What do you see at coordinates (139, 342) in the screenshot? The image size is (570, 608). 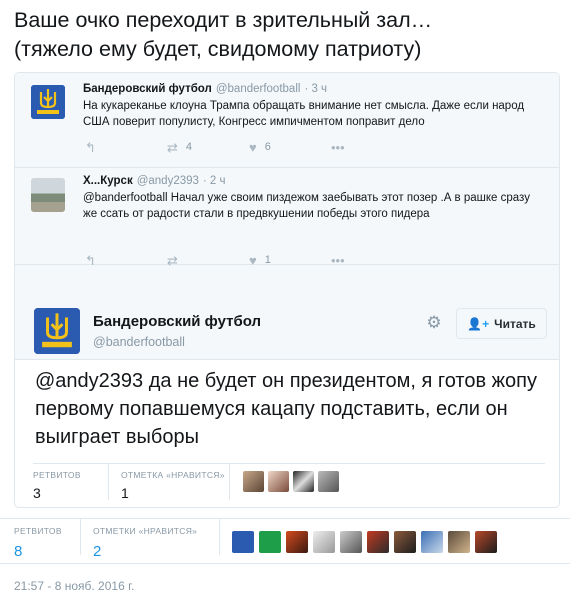 I see `main-author-handle: @banderfootball` at bounding box center [139, 342].